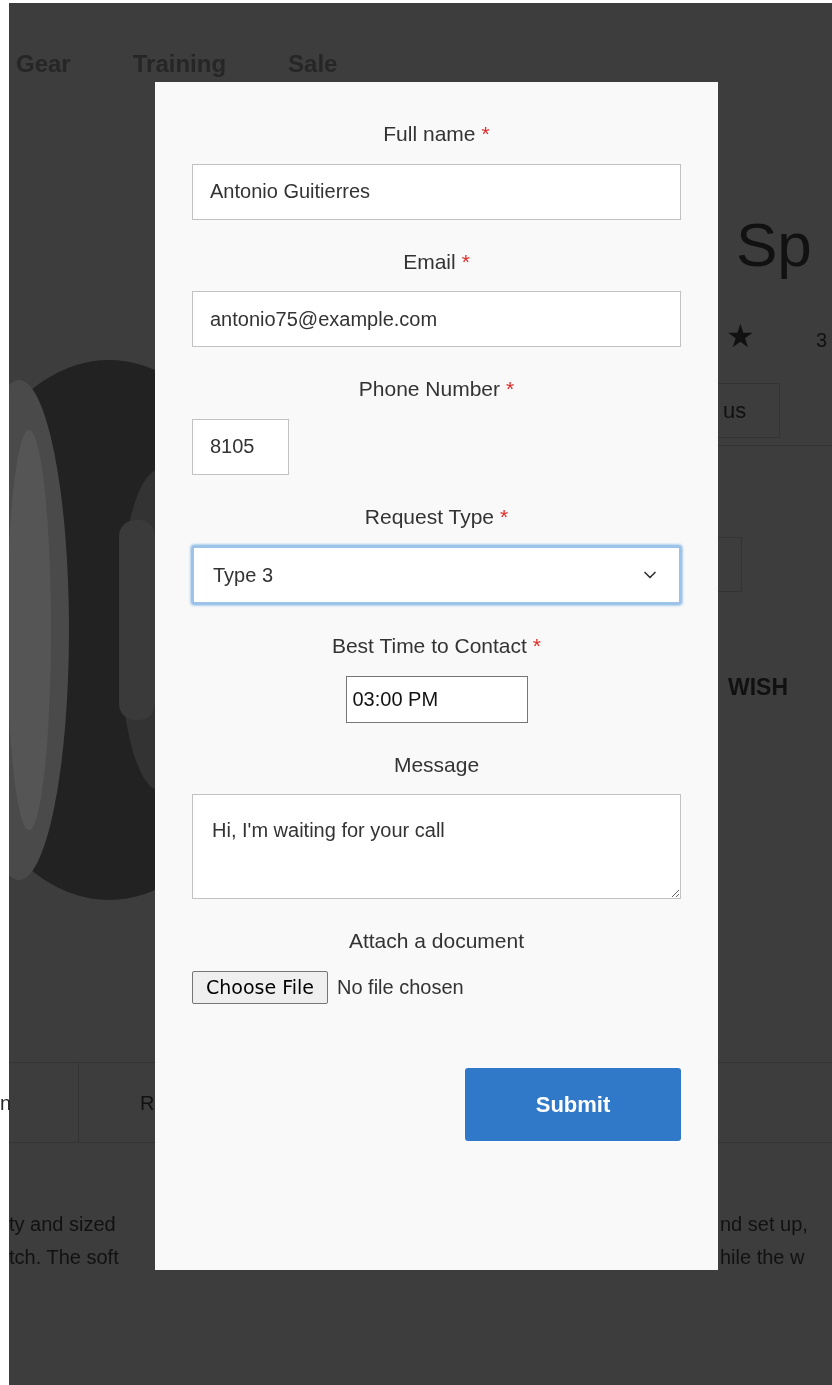 The height and width of the screenshot is (1385, 832). I want to click on text-field: Antonio Guitierres, so click(436, 191).